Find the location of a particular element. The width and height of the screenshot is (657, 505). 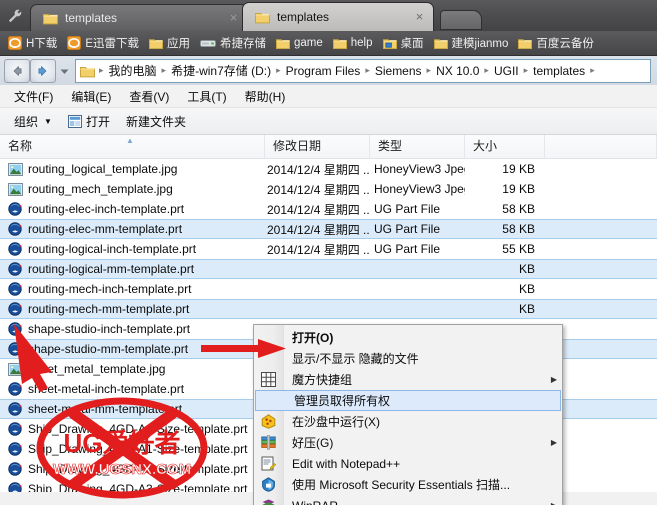

bookmark-seagate-storage: 希捷存储 is located at coordinates (233, 43).